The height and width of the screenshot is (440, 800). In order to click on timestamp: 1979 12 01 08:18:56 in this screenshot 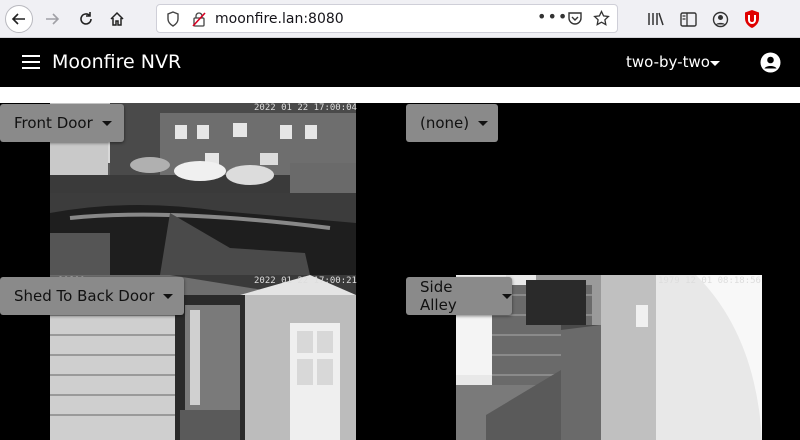, I will do `click(709, 281)`.